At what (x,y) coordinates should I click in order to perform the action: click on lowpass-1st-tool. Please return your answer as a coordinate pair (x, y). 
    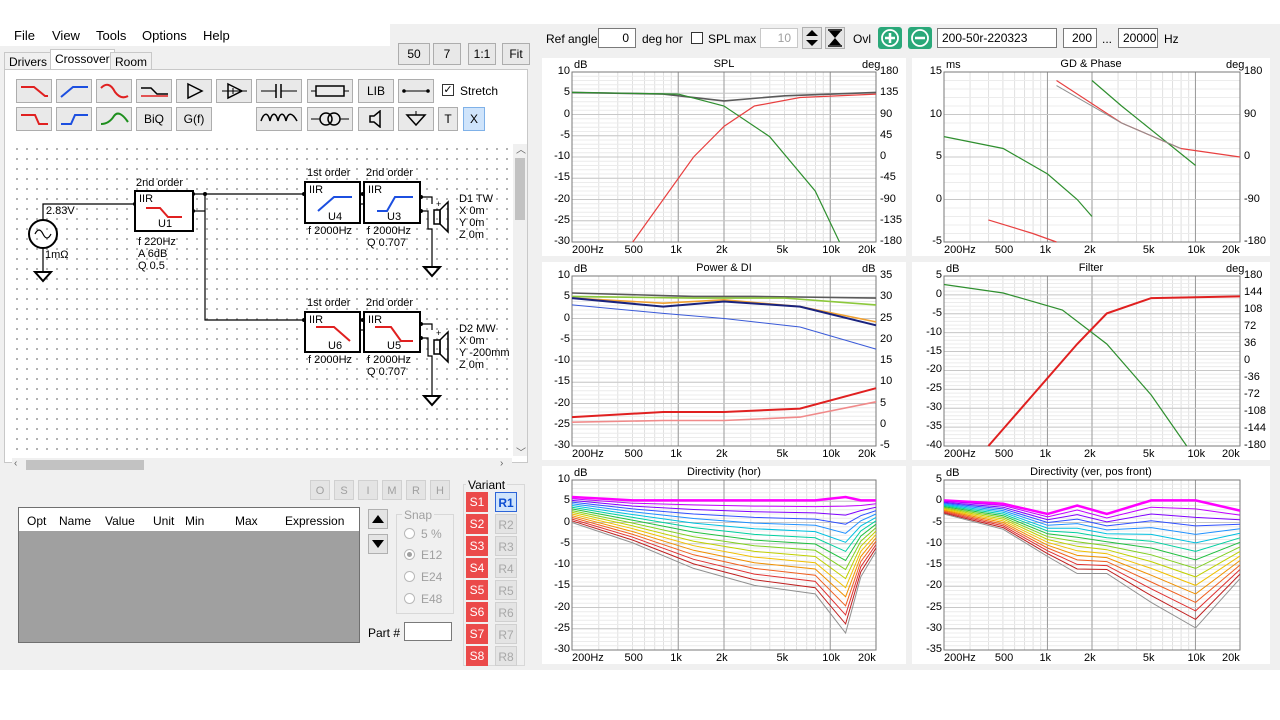
    Looking at the image, I should click on (34, 91).